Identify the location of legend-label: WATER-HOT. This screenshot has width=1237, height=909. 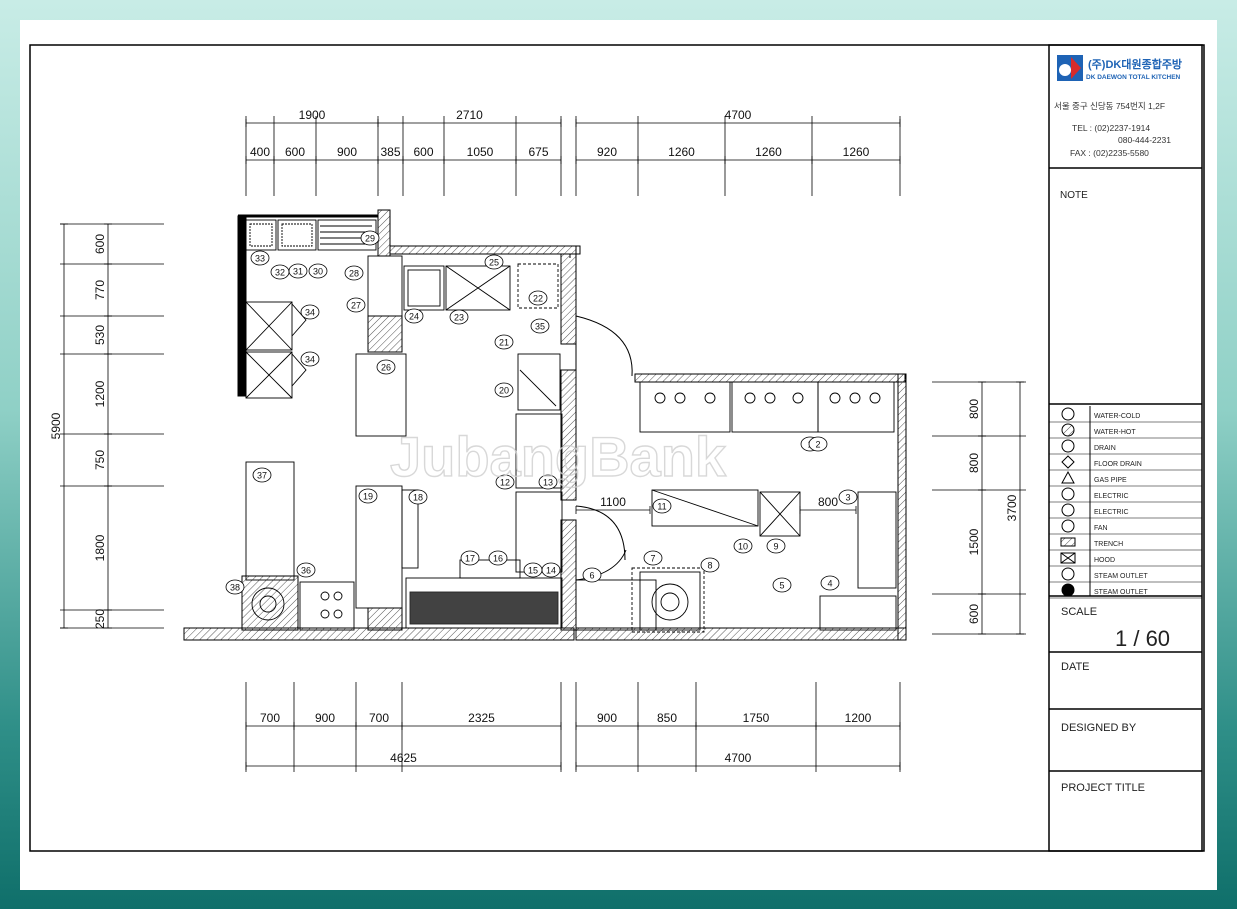
(1115, 432).